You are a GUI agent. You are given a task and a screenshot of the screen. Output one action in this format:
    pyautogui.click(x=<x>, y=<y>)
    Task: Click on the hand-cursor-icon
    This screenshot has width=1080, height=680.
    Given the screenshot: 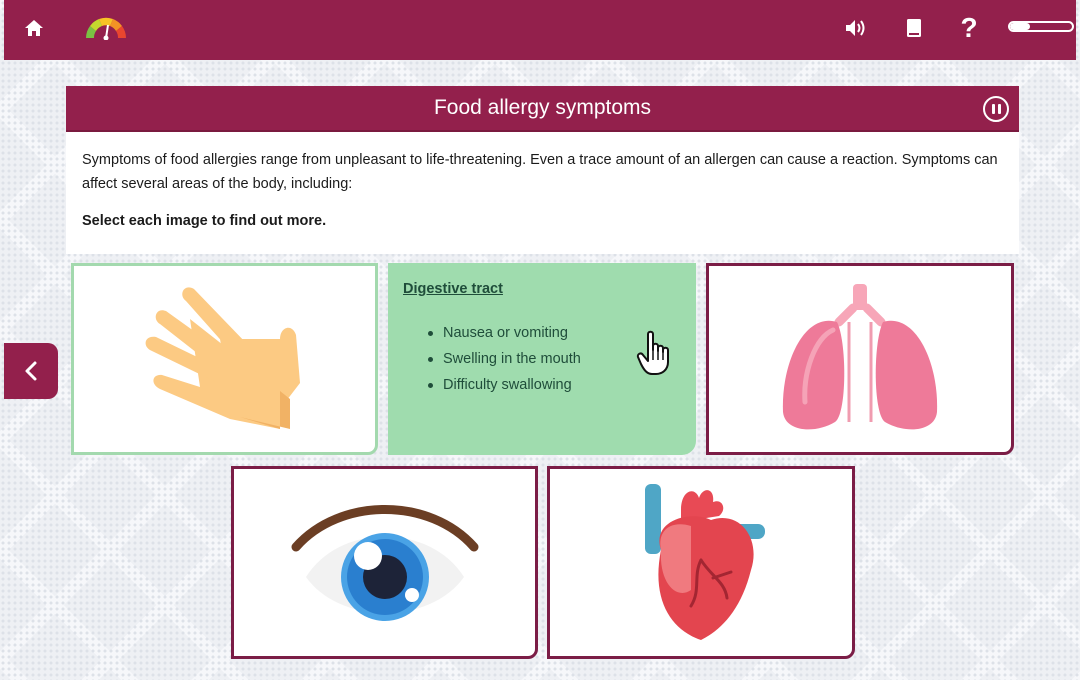 What is the action you would take?
    pyautogui.click(x=652, y=352)
    